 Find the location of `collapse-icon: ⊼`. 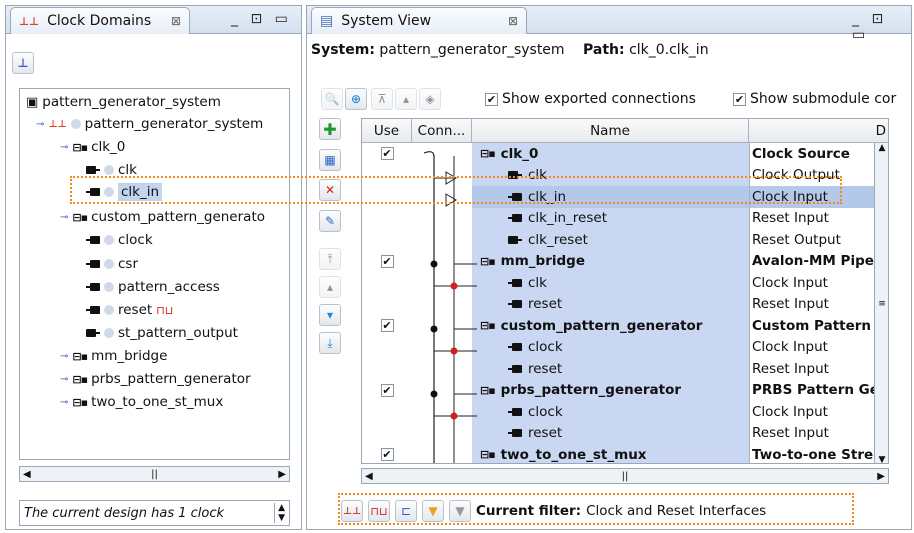

collapse-icon: ⊼ is located at coordinates (382, 99).